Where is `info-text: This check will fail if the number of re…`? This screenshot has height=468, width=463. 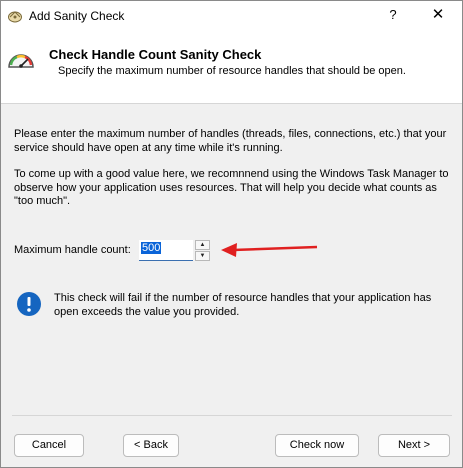 info-text: This check will fail if the number of re… is located at coordinates (243, 305).